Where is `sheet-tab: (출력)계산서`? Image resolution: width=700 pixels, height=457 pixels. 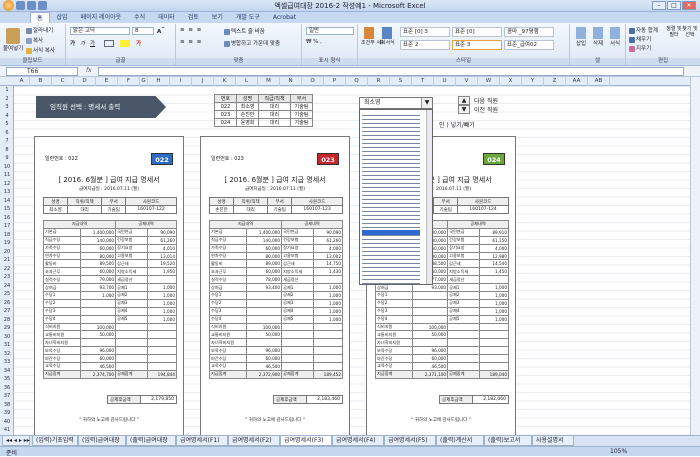
sheet-tab: (출력)계산서 is located at coordinates (460, 441).